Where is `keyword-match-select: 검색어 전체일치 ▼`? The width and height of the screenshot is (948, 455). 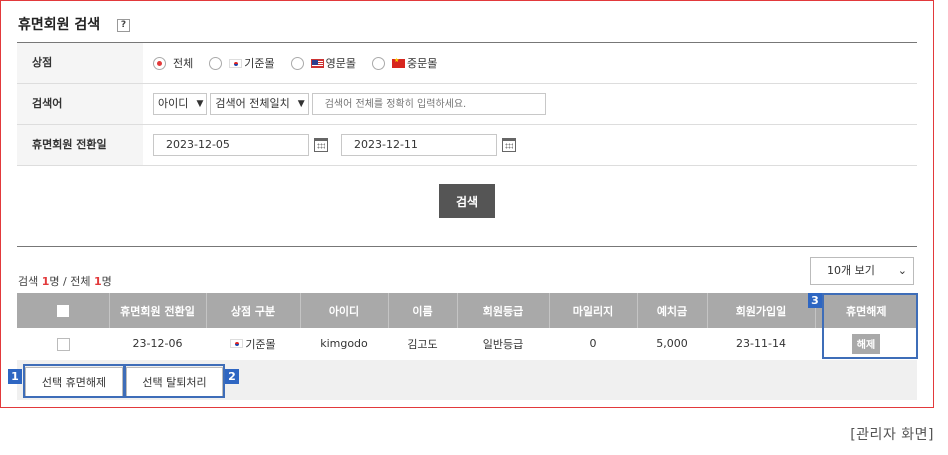 keyword-match-select: 검색어 전체일치 ▼ is located at coordinates (259, 104).